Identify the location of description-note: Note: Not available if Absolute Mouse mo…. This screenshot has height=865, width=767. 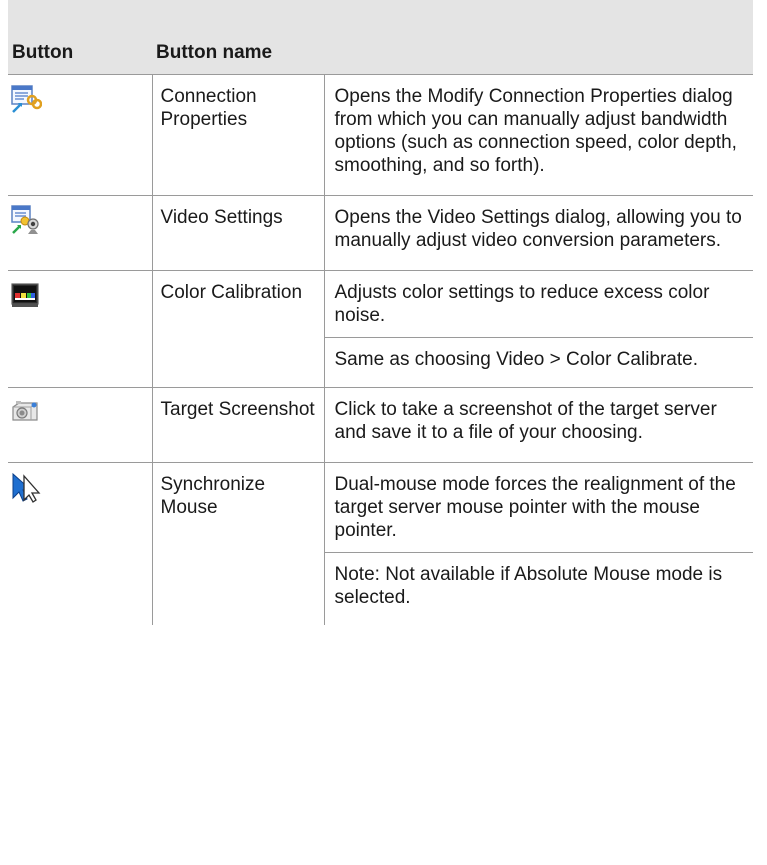
(538, 584).